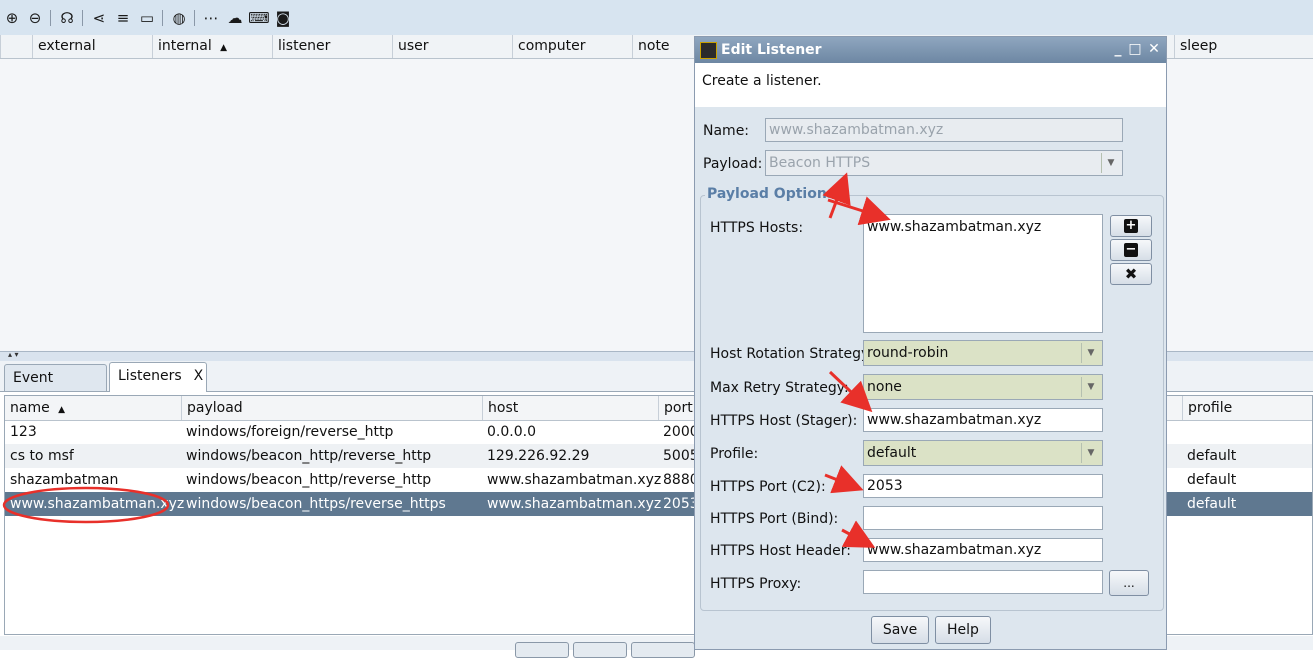 The width and height of the screenshot is (1313, 658). I want to click on cloud-download-icon: ☁, so click(235, 18).